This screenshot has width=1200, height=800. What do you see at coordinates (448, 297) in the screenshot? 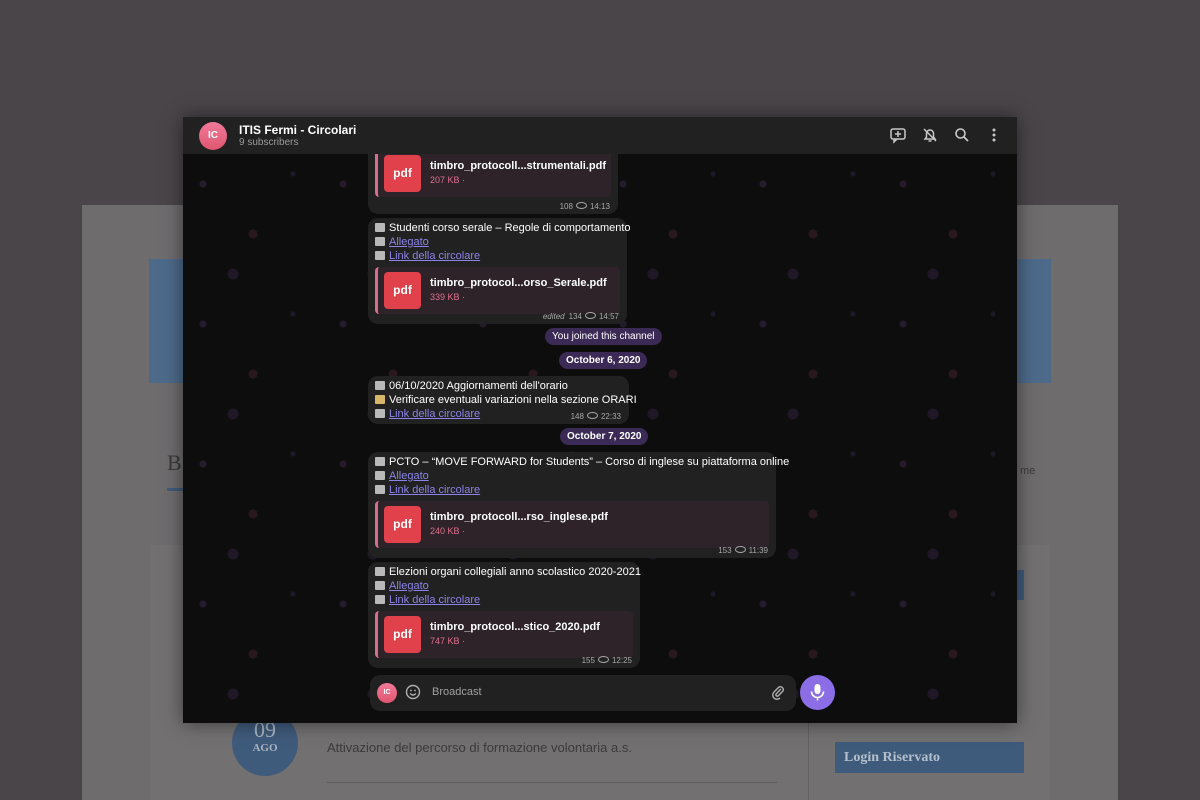
I see `file-size: 339 KB ·` at bounding box center [448, 297].